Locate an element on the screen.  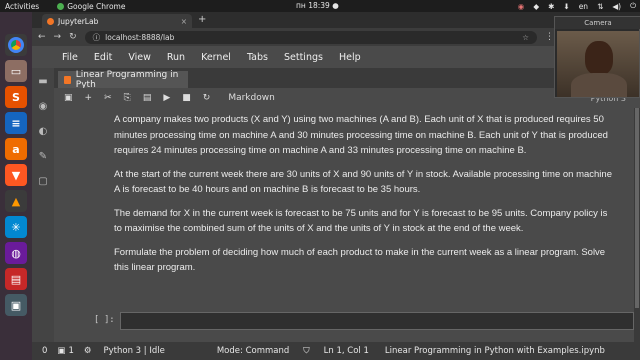
notebook-tab-bar: Linear Programming in Pyth is located at coordinates (304, 79).